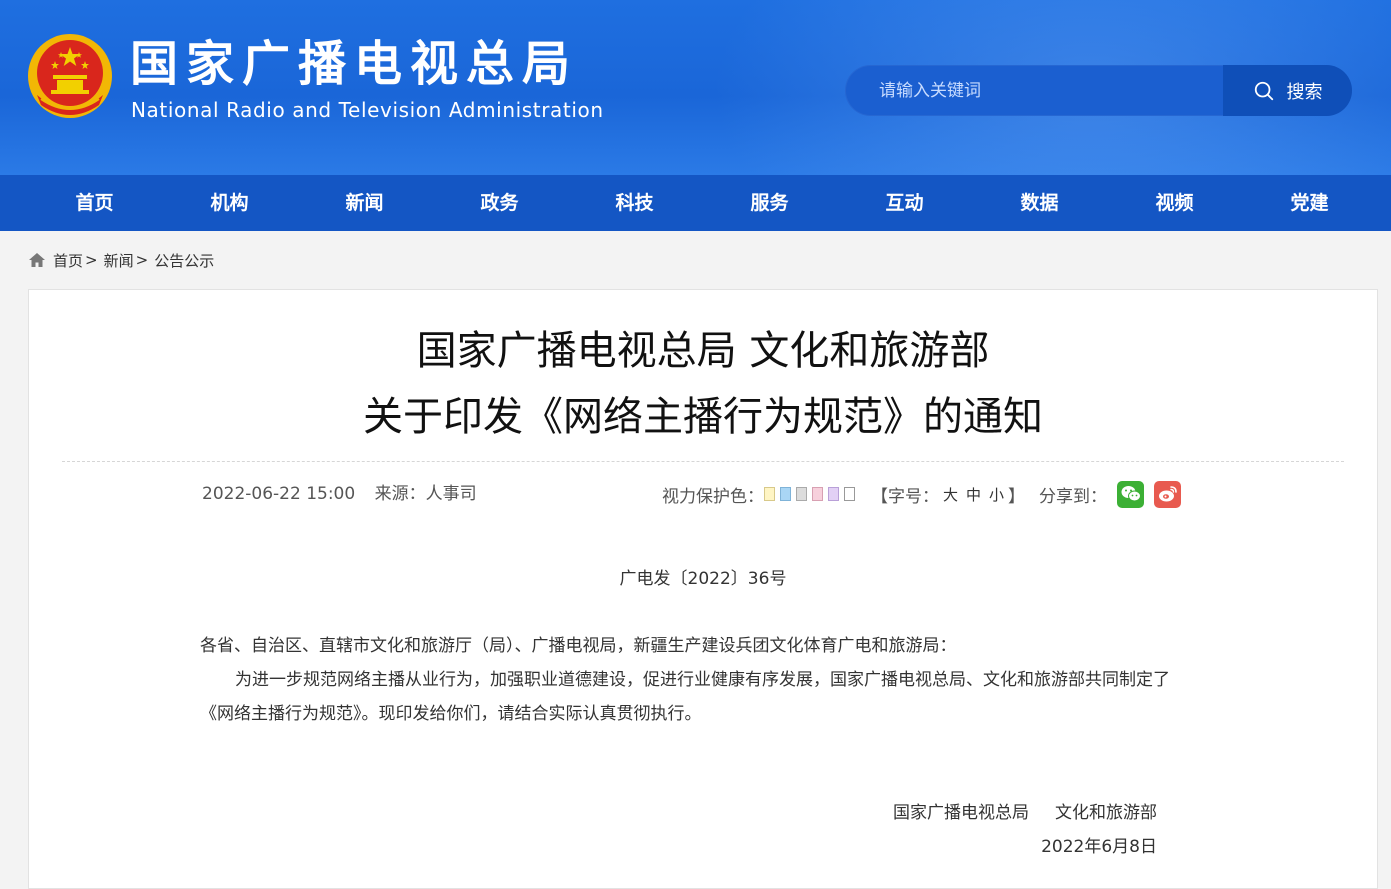  I want to click on weibo-icon, so click(1167, 494).